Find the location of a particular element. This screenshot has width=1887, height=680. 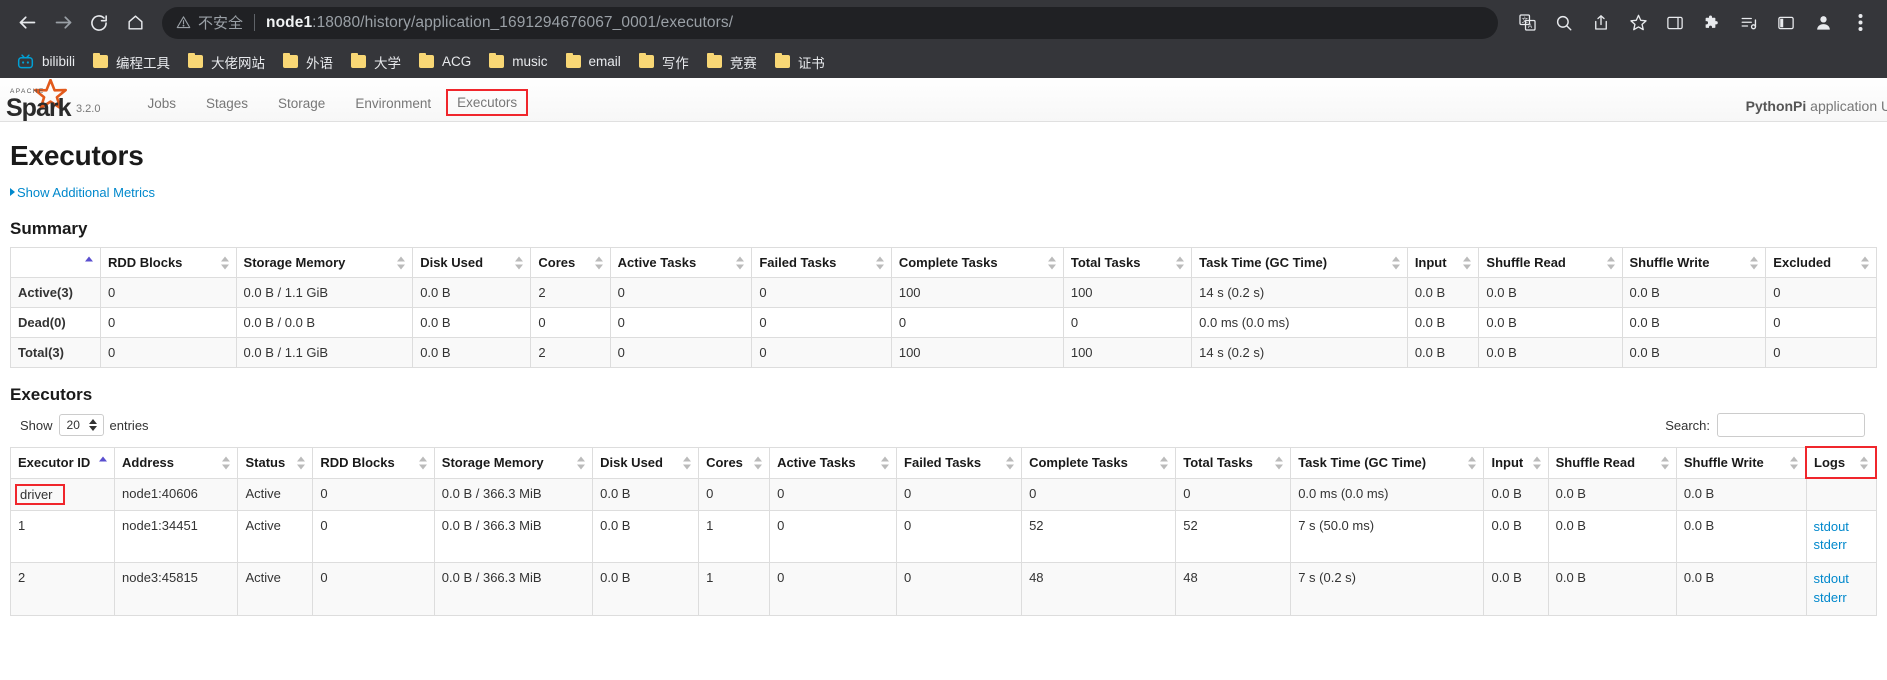

page-size-select-wrapper: 20 is located at coordinates (81, 425).